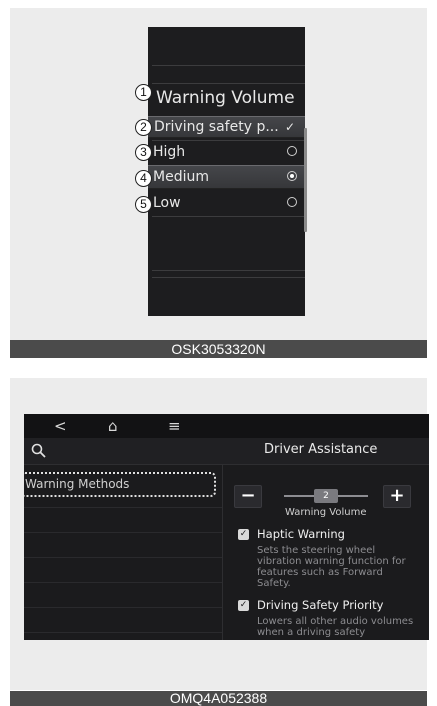 The width and height of the screenshot is (437, 706). I want to click on driving-safety-priority-title: Driving Safety Priority, so click(320, 605).